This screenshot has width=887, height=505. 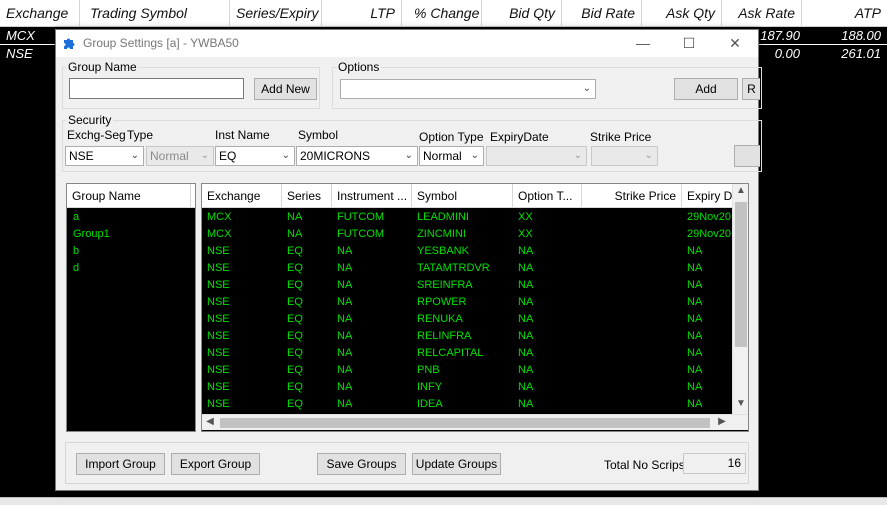 What do you see at coordinates (722, 421) in the screenshot?
I see `scroll-right-icon: ▶` at bounding box center [722, 421].